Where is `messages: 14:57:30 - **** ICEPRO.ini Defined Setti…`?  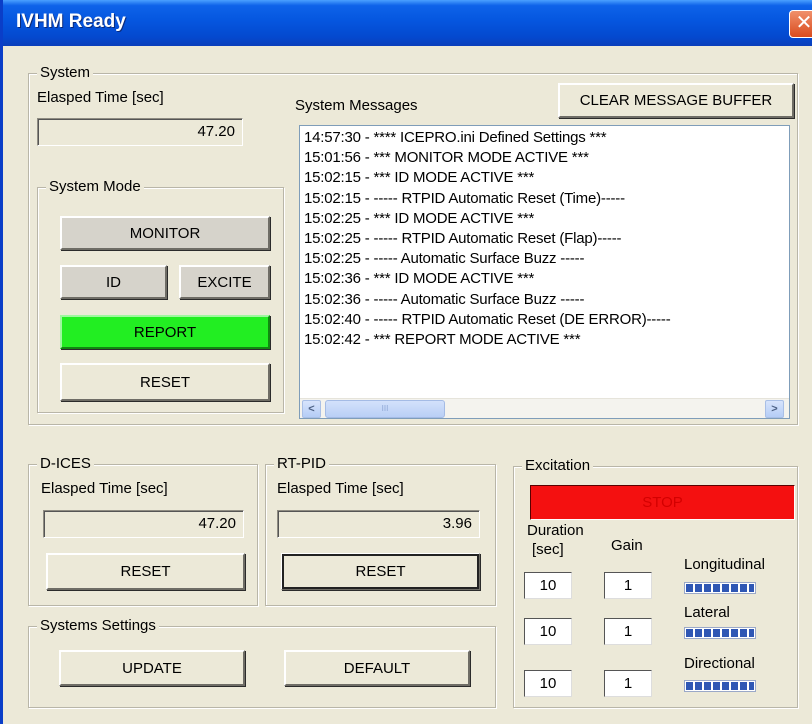 messages: 14:57:30 - **** ICEPRO.ini Defined Setti… is located at coordinates (487, 239).